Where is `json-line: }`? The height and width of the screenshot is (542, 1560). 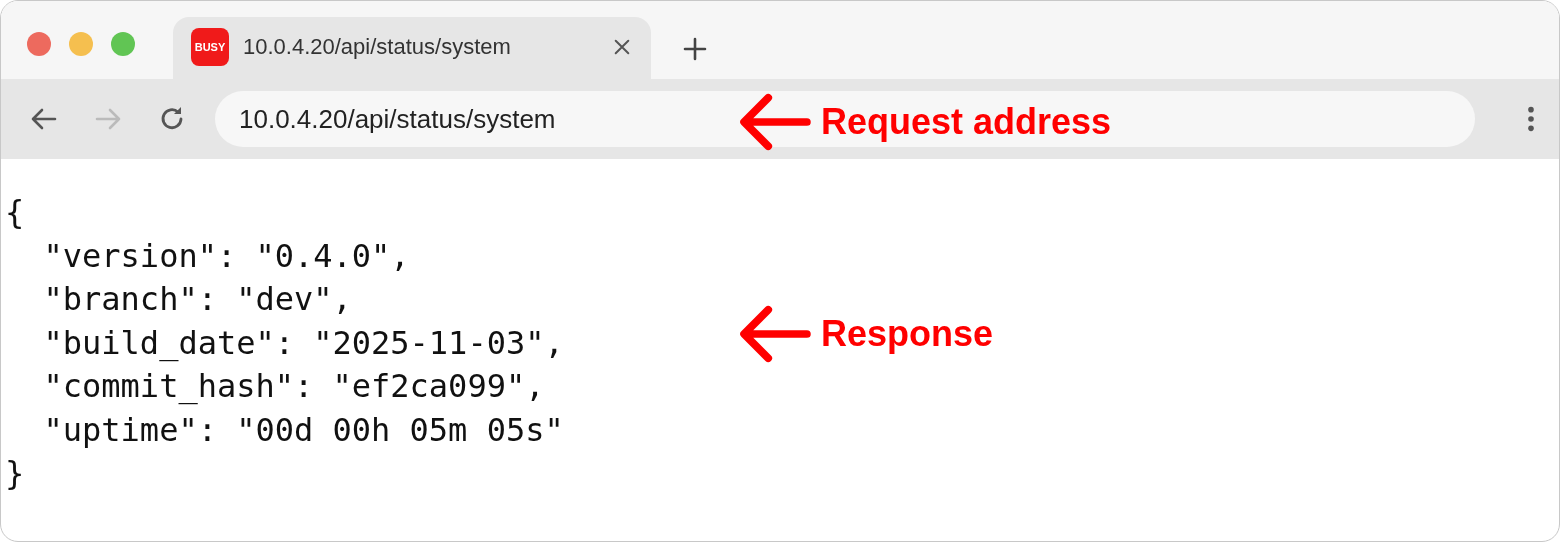 json-line: } is located at coordinates (15, 473).